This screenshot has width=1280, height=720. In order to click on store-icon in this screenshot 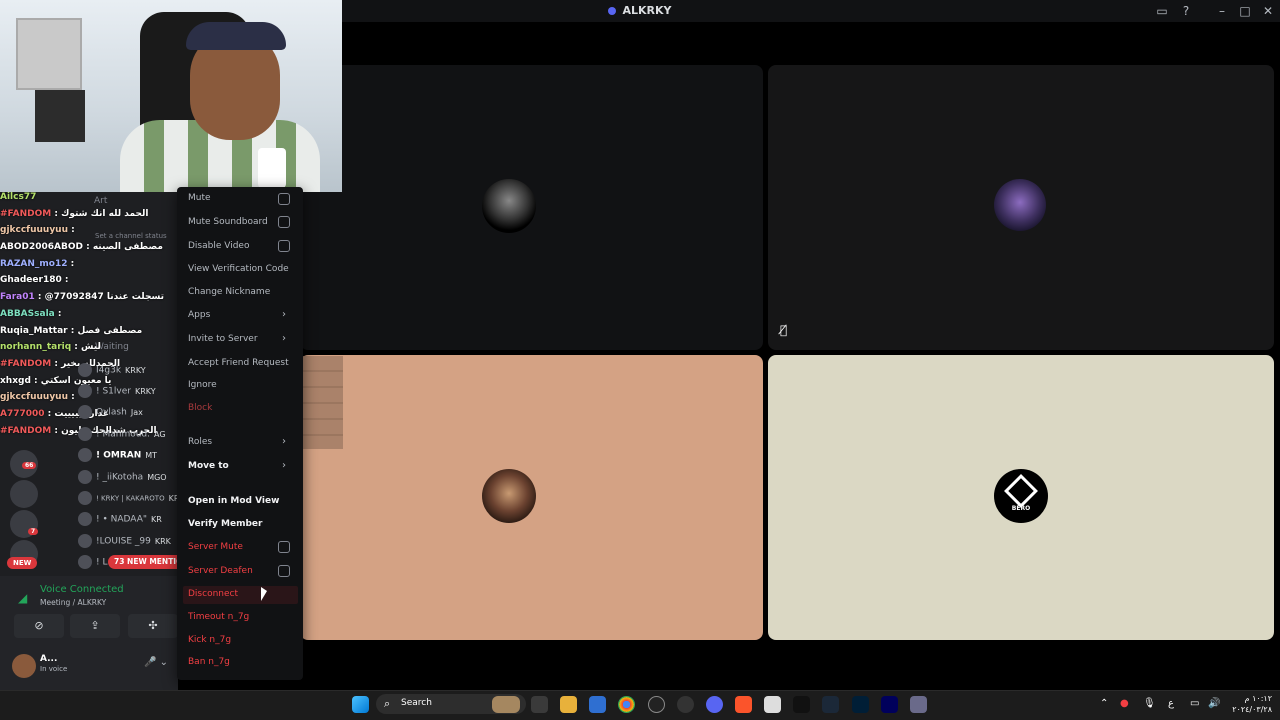, I will do `click(597, 704)`.